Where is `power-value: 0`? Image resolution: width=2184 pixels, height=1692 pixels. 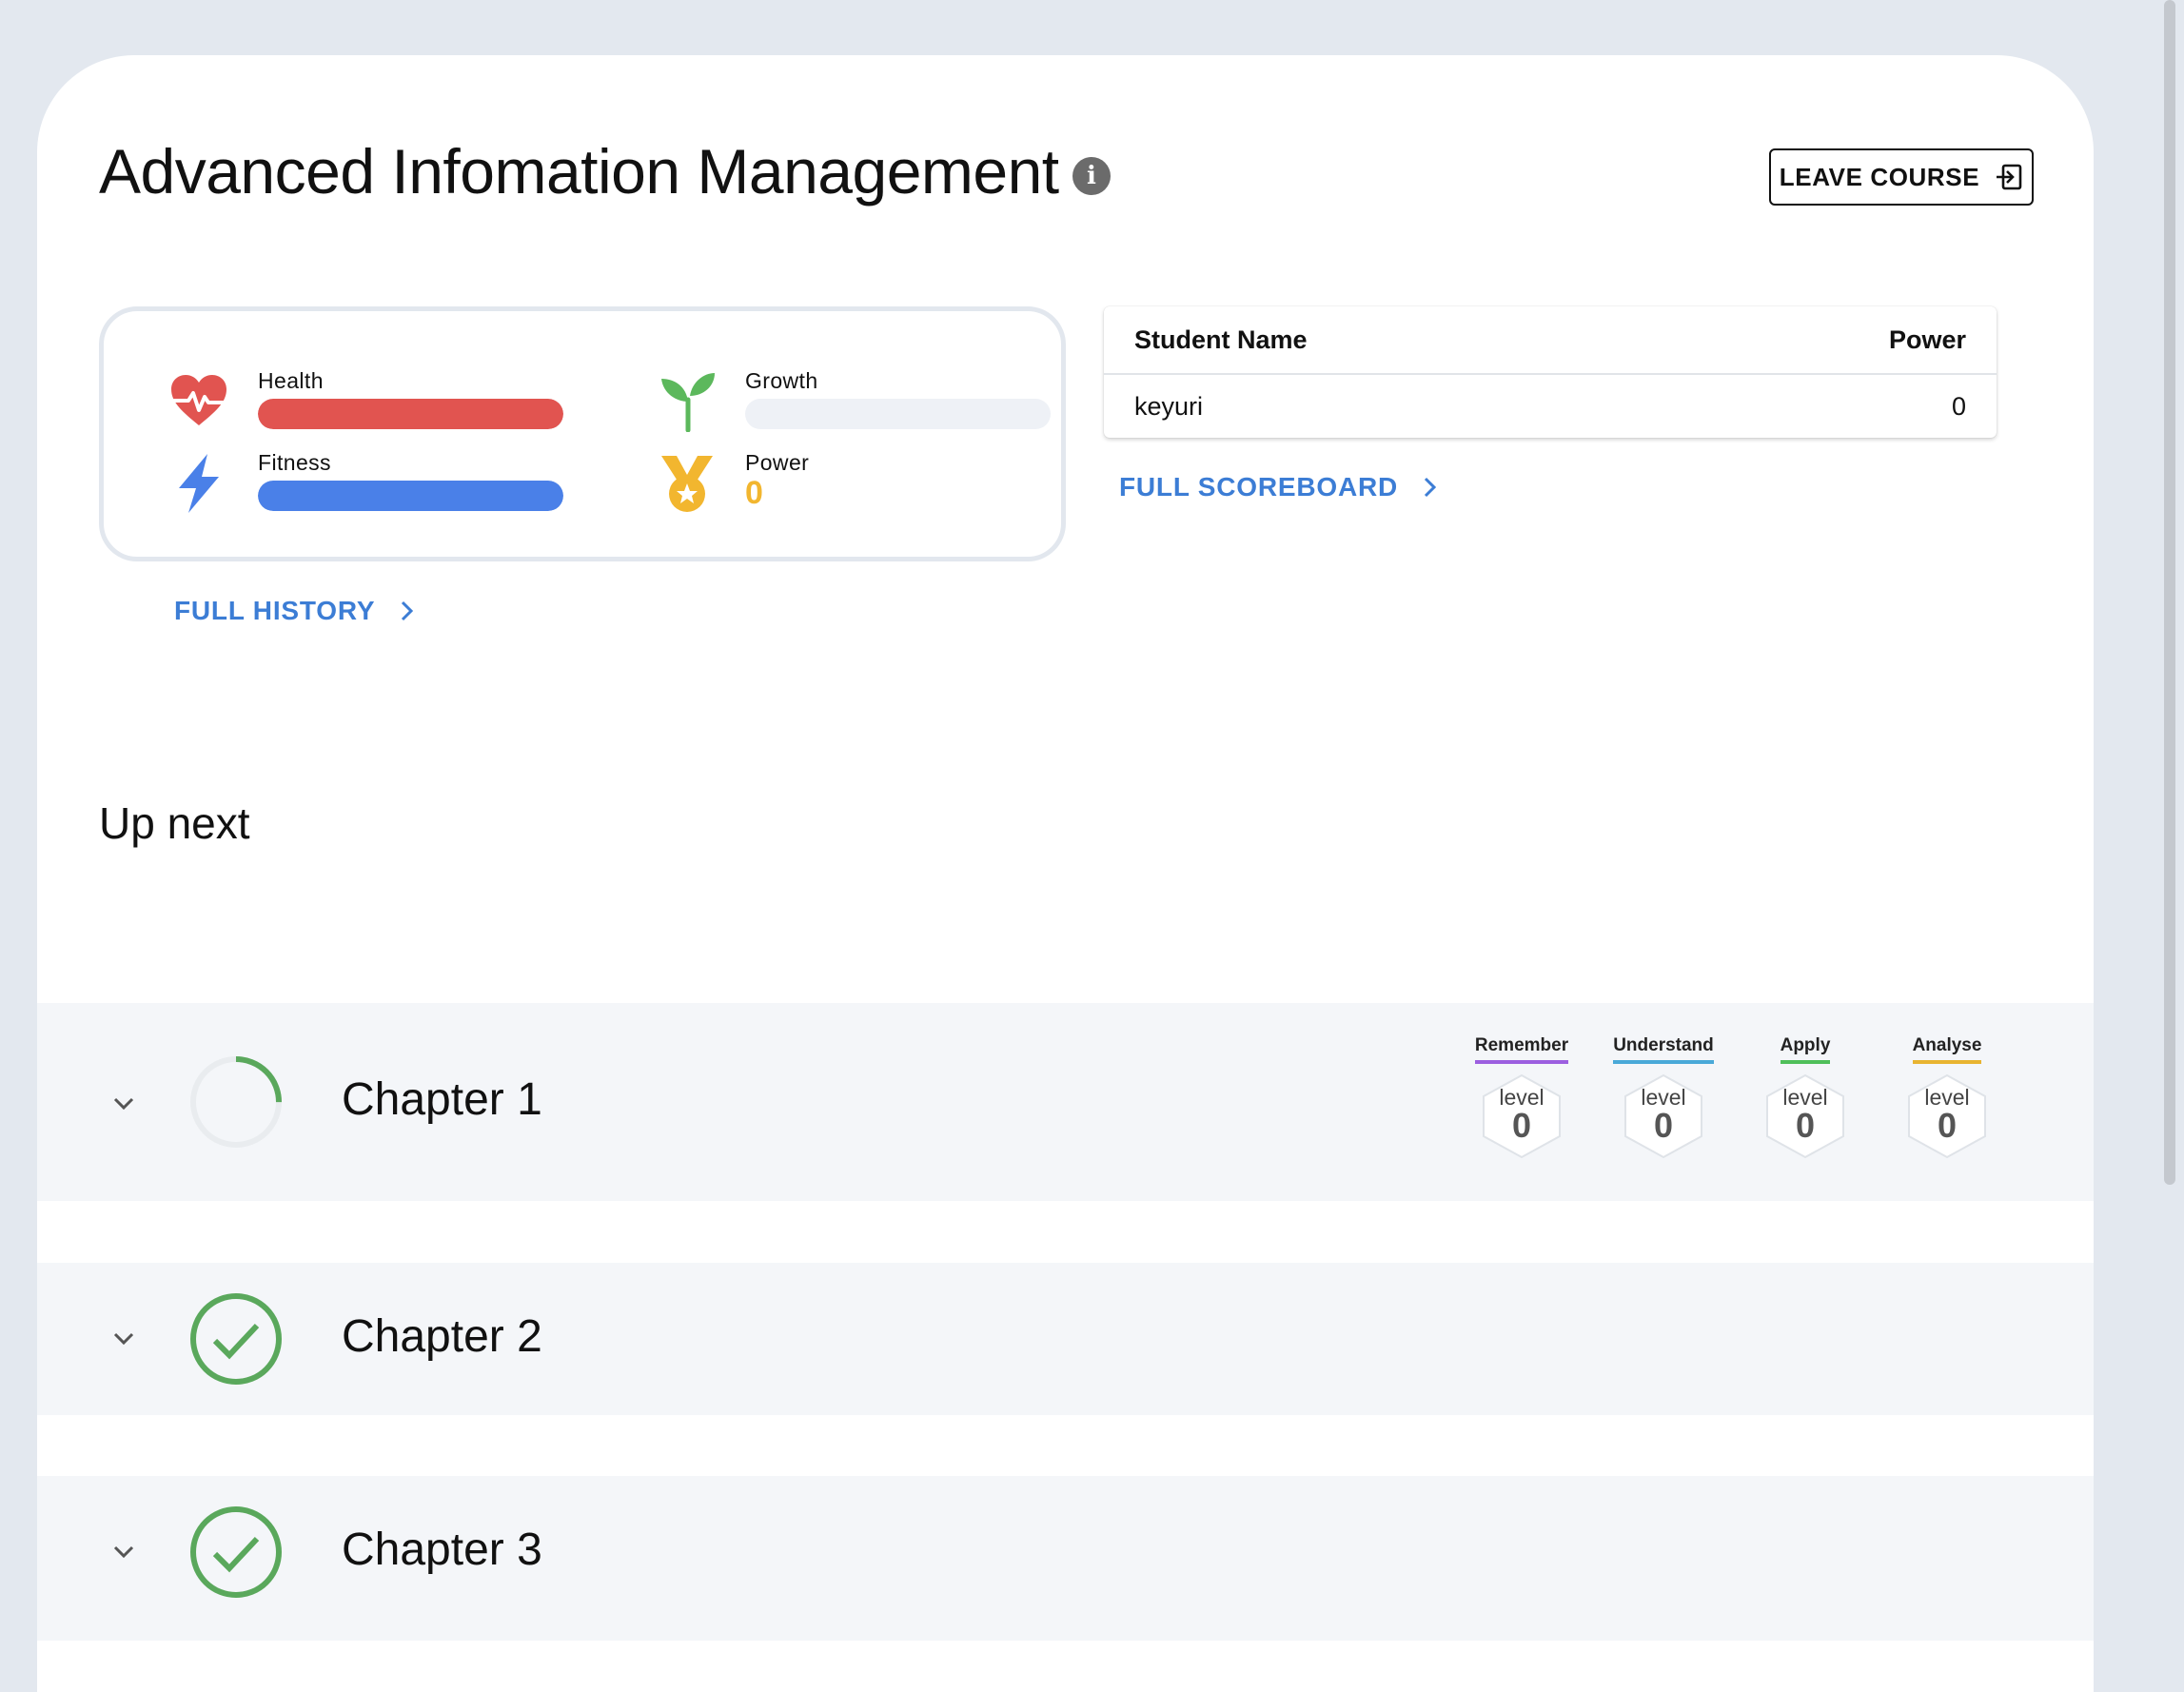
power-value: 0 is located at coordinates (754, 493).